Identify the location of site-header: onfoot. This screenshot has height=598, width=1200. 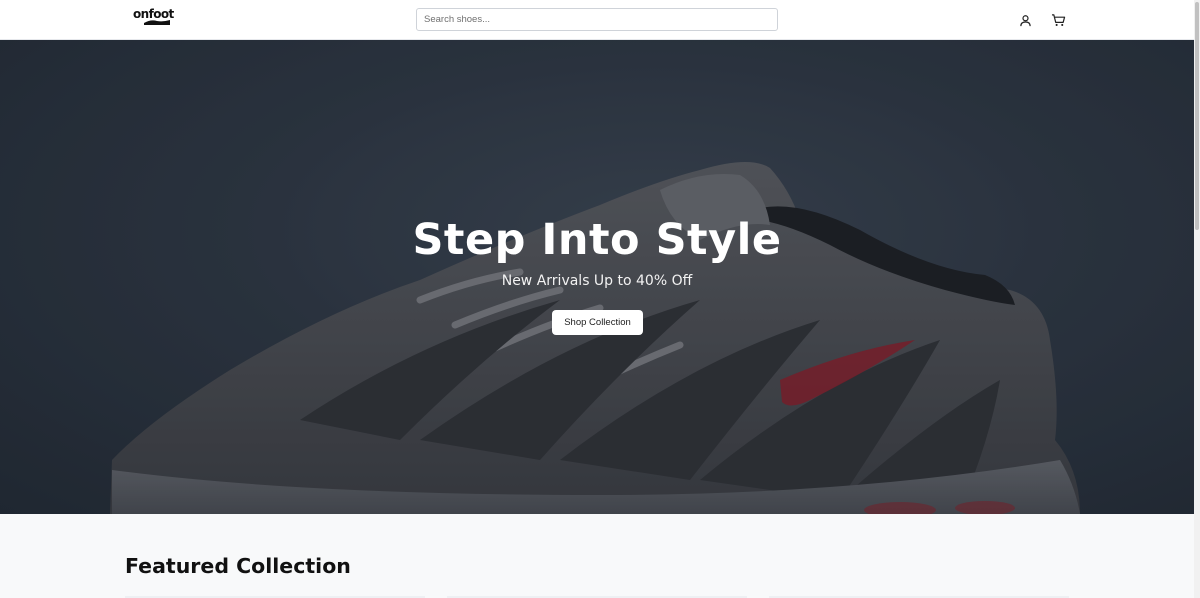
(597, 20).